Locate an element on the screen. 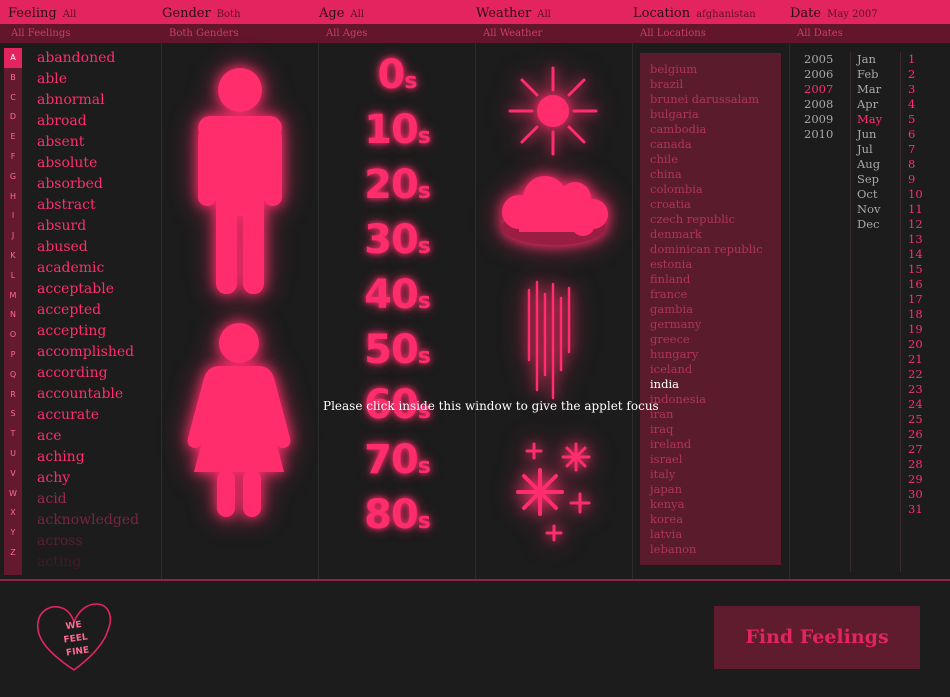 This screenshot has width=950, height=697. alphabet-letter-q: Q is located at coordinates (13, 375).